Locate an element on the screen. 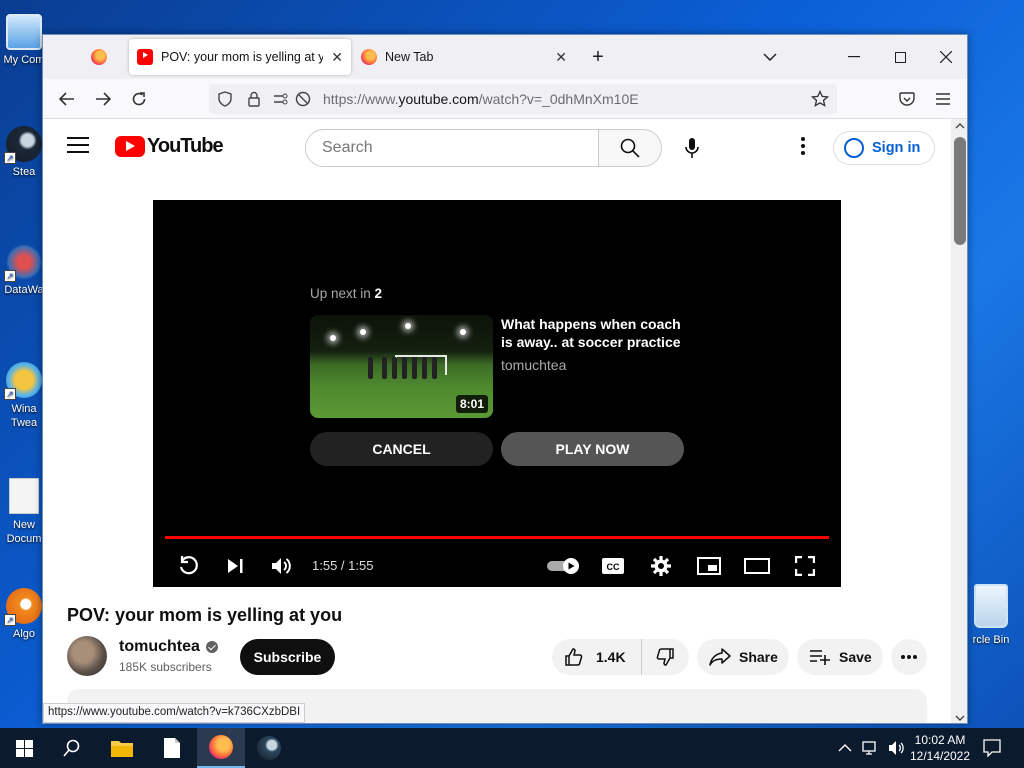 This screenshot has height=768, width=1024. minimize-icon is located at coordinates (854, 57).